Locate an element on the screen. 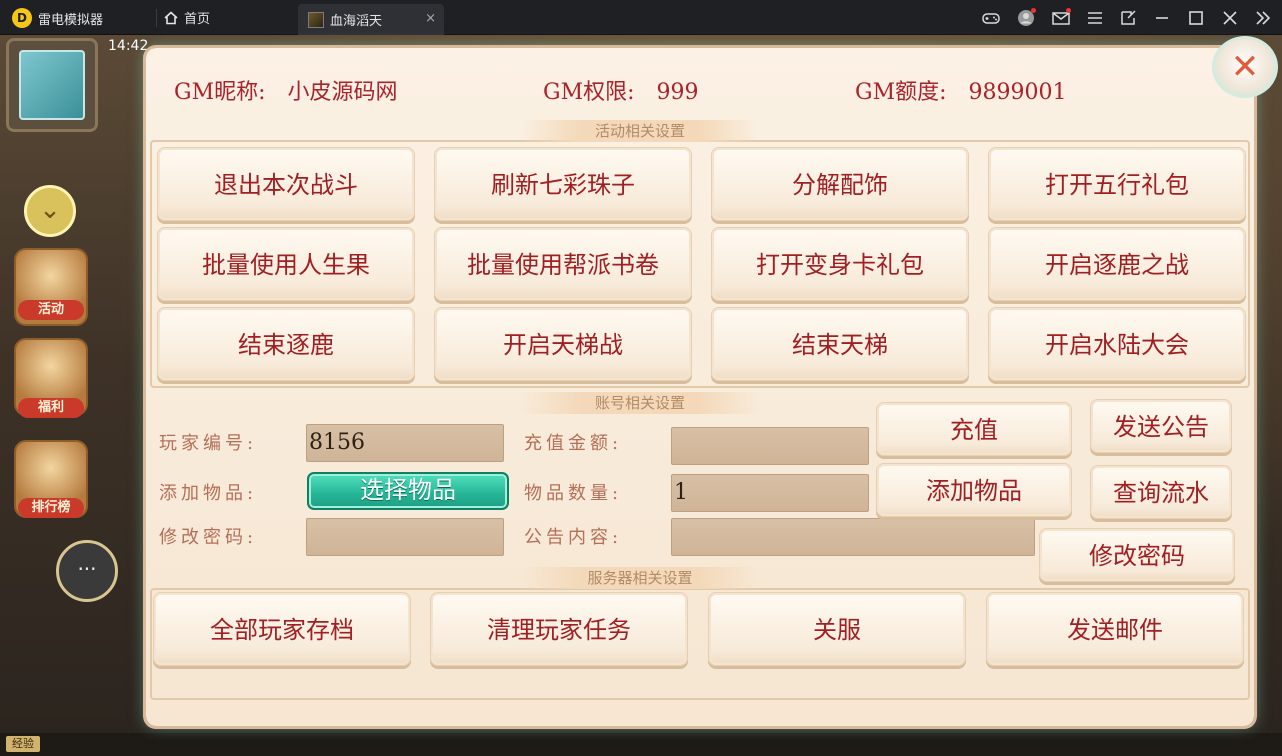 The height and width of the screenshot is (756, 1282). server-section-title: 服务器相关设置 is located at coordinates (640, 578).